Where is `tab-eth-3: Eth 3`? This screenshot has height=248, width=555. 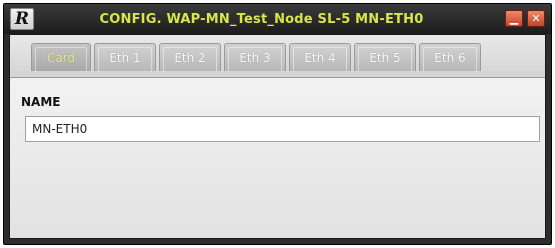
tab-eth-3: Eth 3 is located at coordinates (255, 57).